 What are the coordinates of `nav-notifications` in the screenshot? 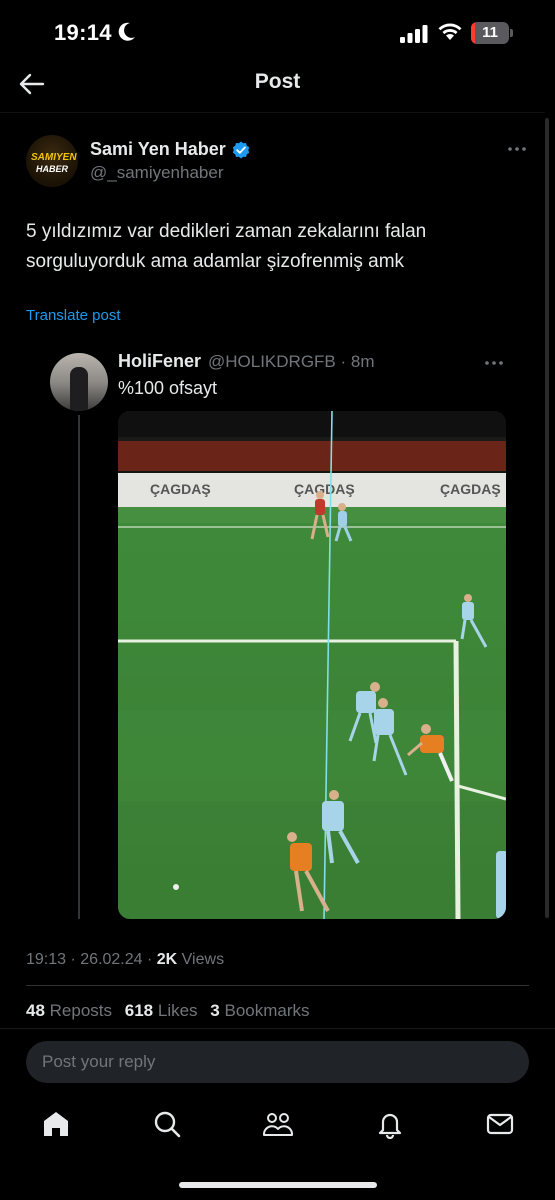 It's located at (390, 1124).